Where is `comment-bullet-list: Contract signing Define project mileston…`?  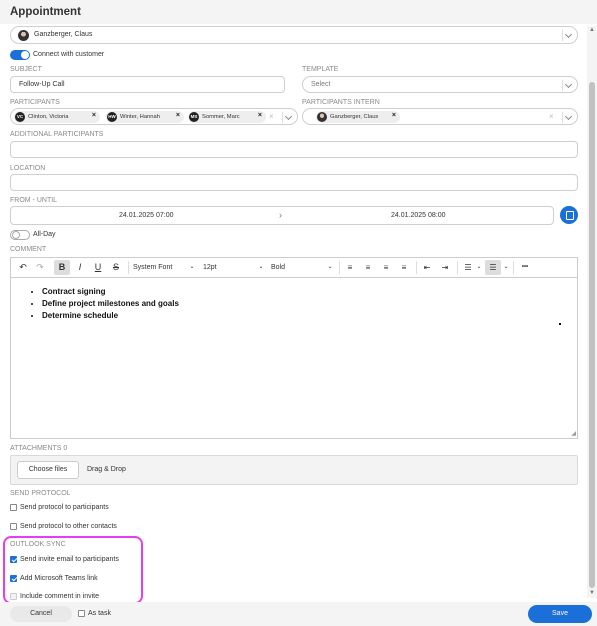
comment-bullet-list: Contract signing Define project mileston… is located at coordinates (103, 304).